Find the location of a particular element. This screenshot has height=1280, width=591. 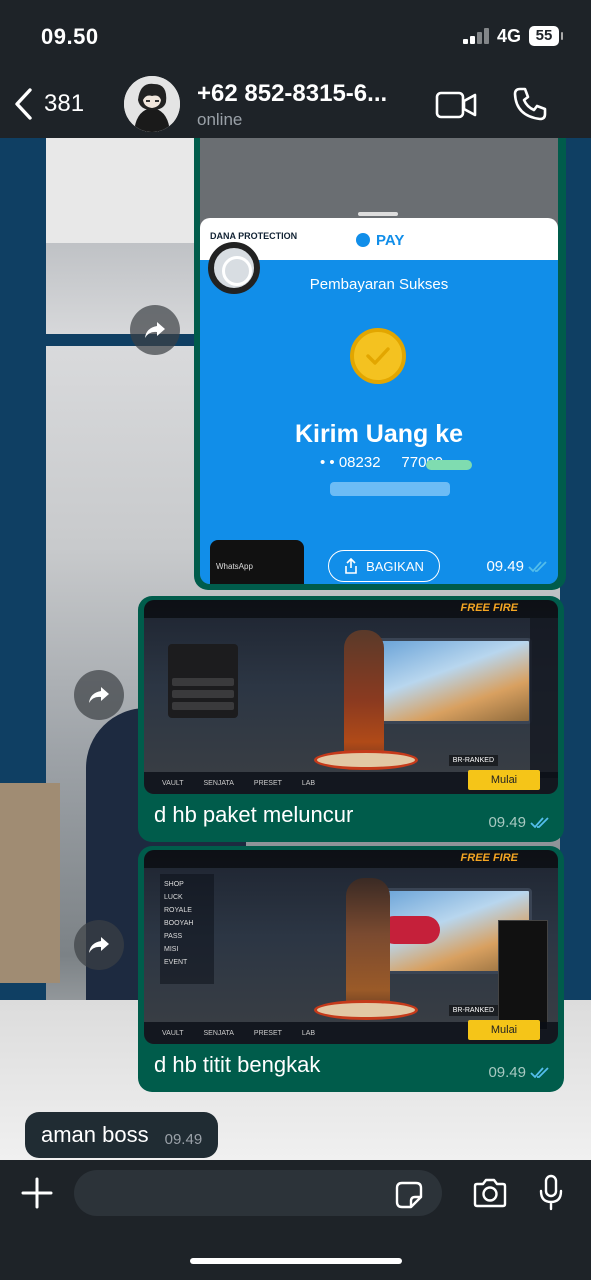

back-button: 381 is located at coordinates (49, 104).